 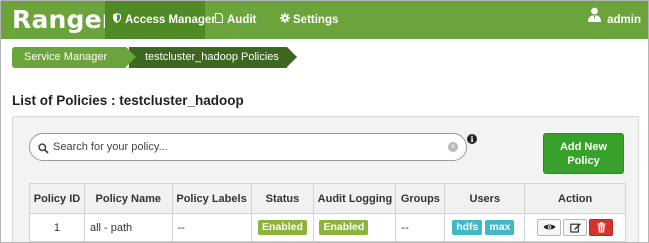 I want to click on status-badge: Enabled, so click(x=282, y=227).